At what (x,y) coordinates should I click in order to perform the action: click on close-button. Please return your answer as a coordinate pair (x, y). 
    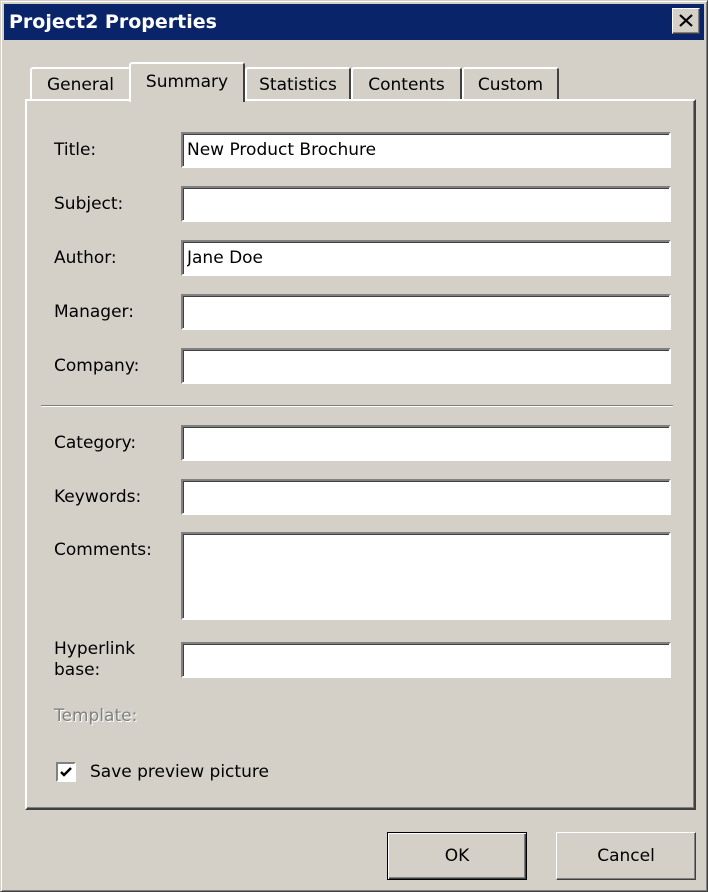
    Looking at the image, I should click on (686, 21).